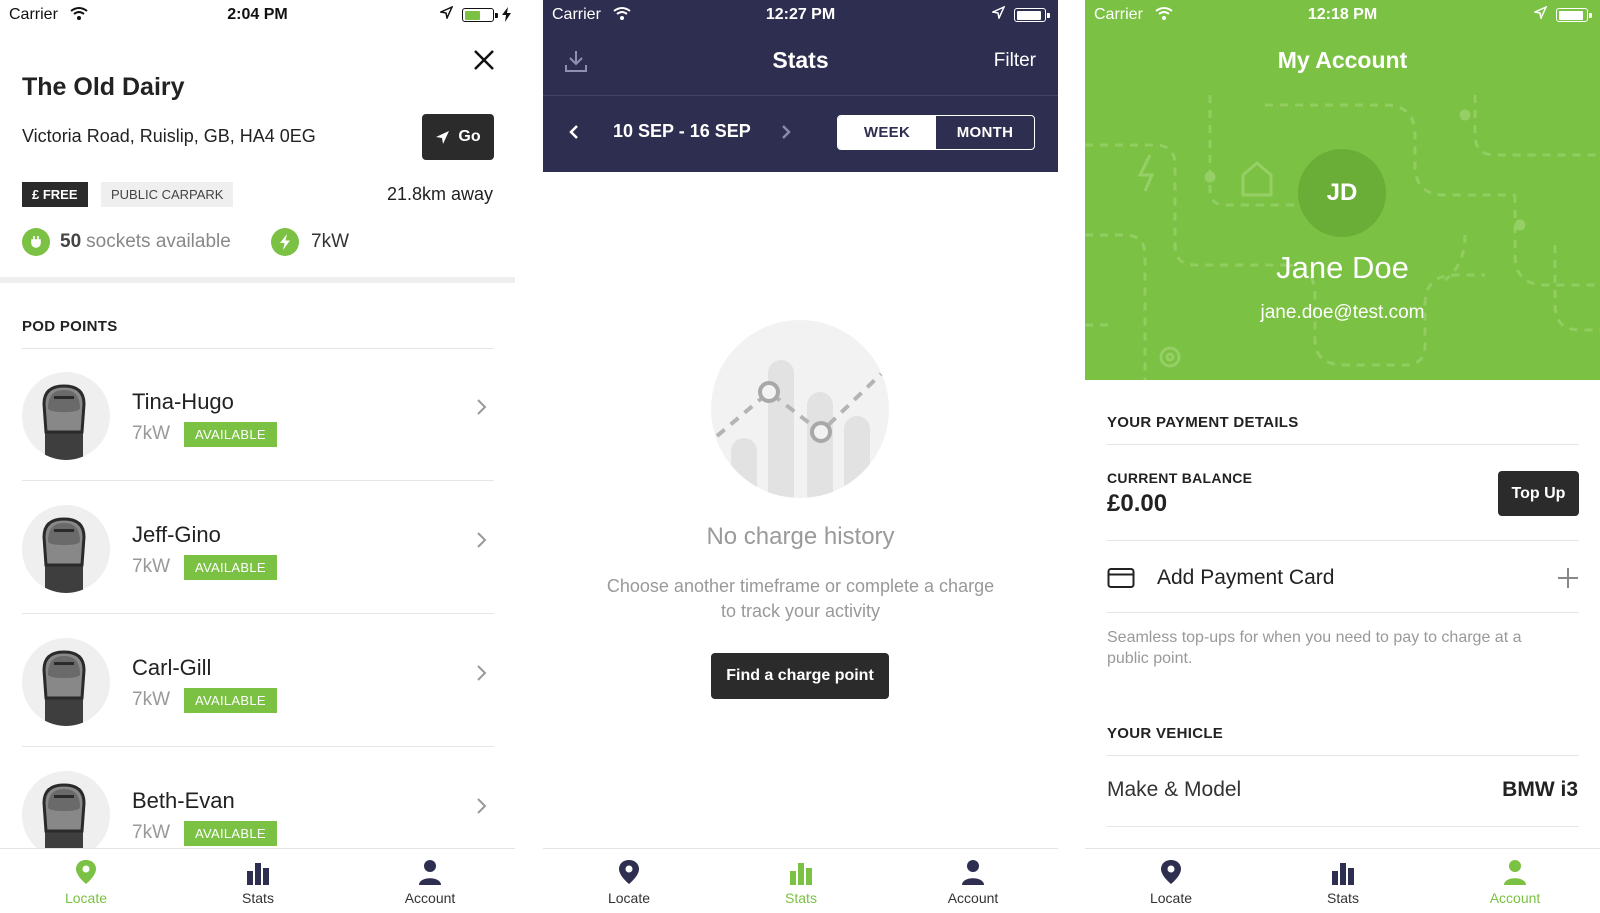 Image resolution: width=1600 pixels, height=913 pixels. I want to click on distance-label: 21.8km away, so click(439, 194).